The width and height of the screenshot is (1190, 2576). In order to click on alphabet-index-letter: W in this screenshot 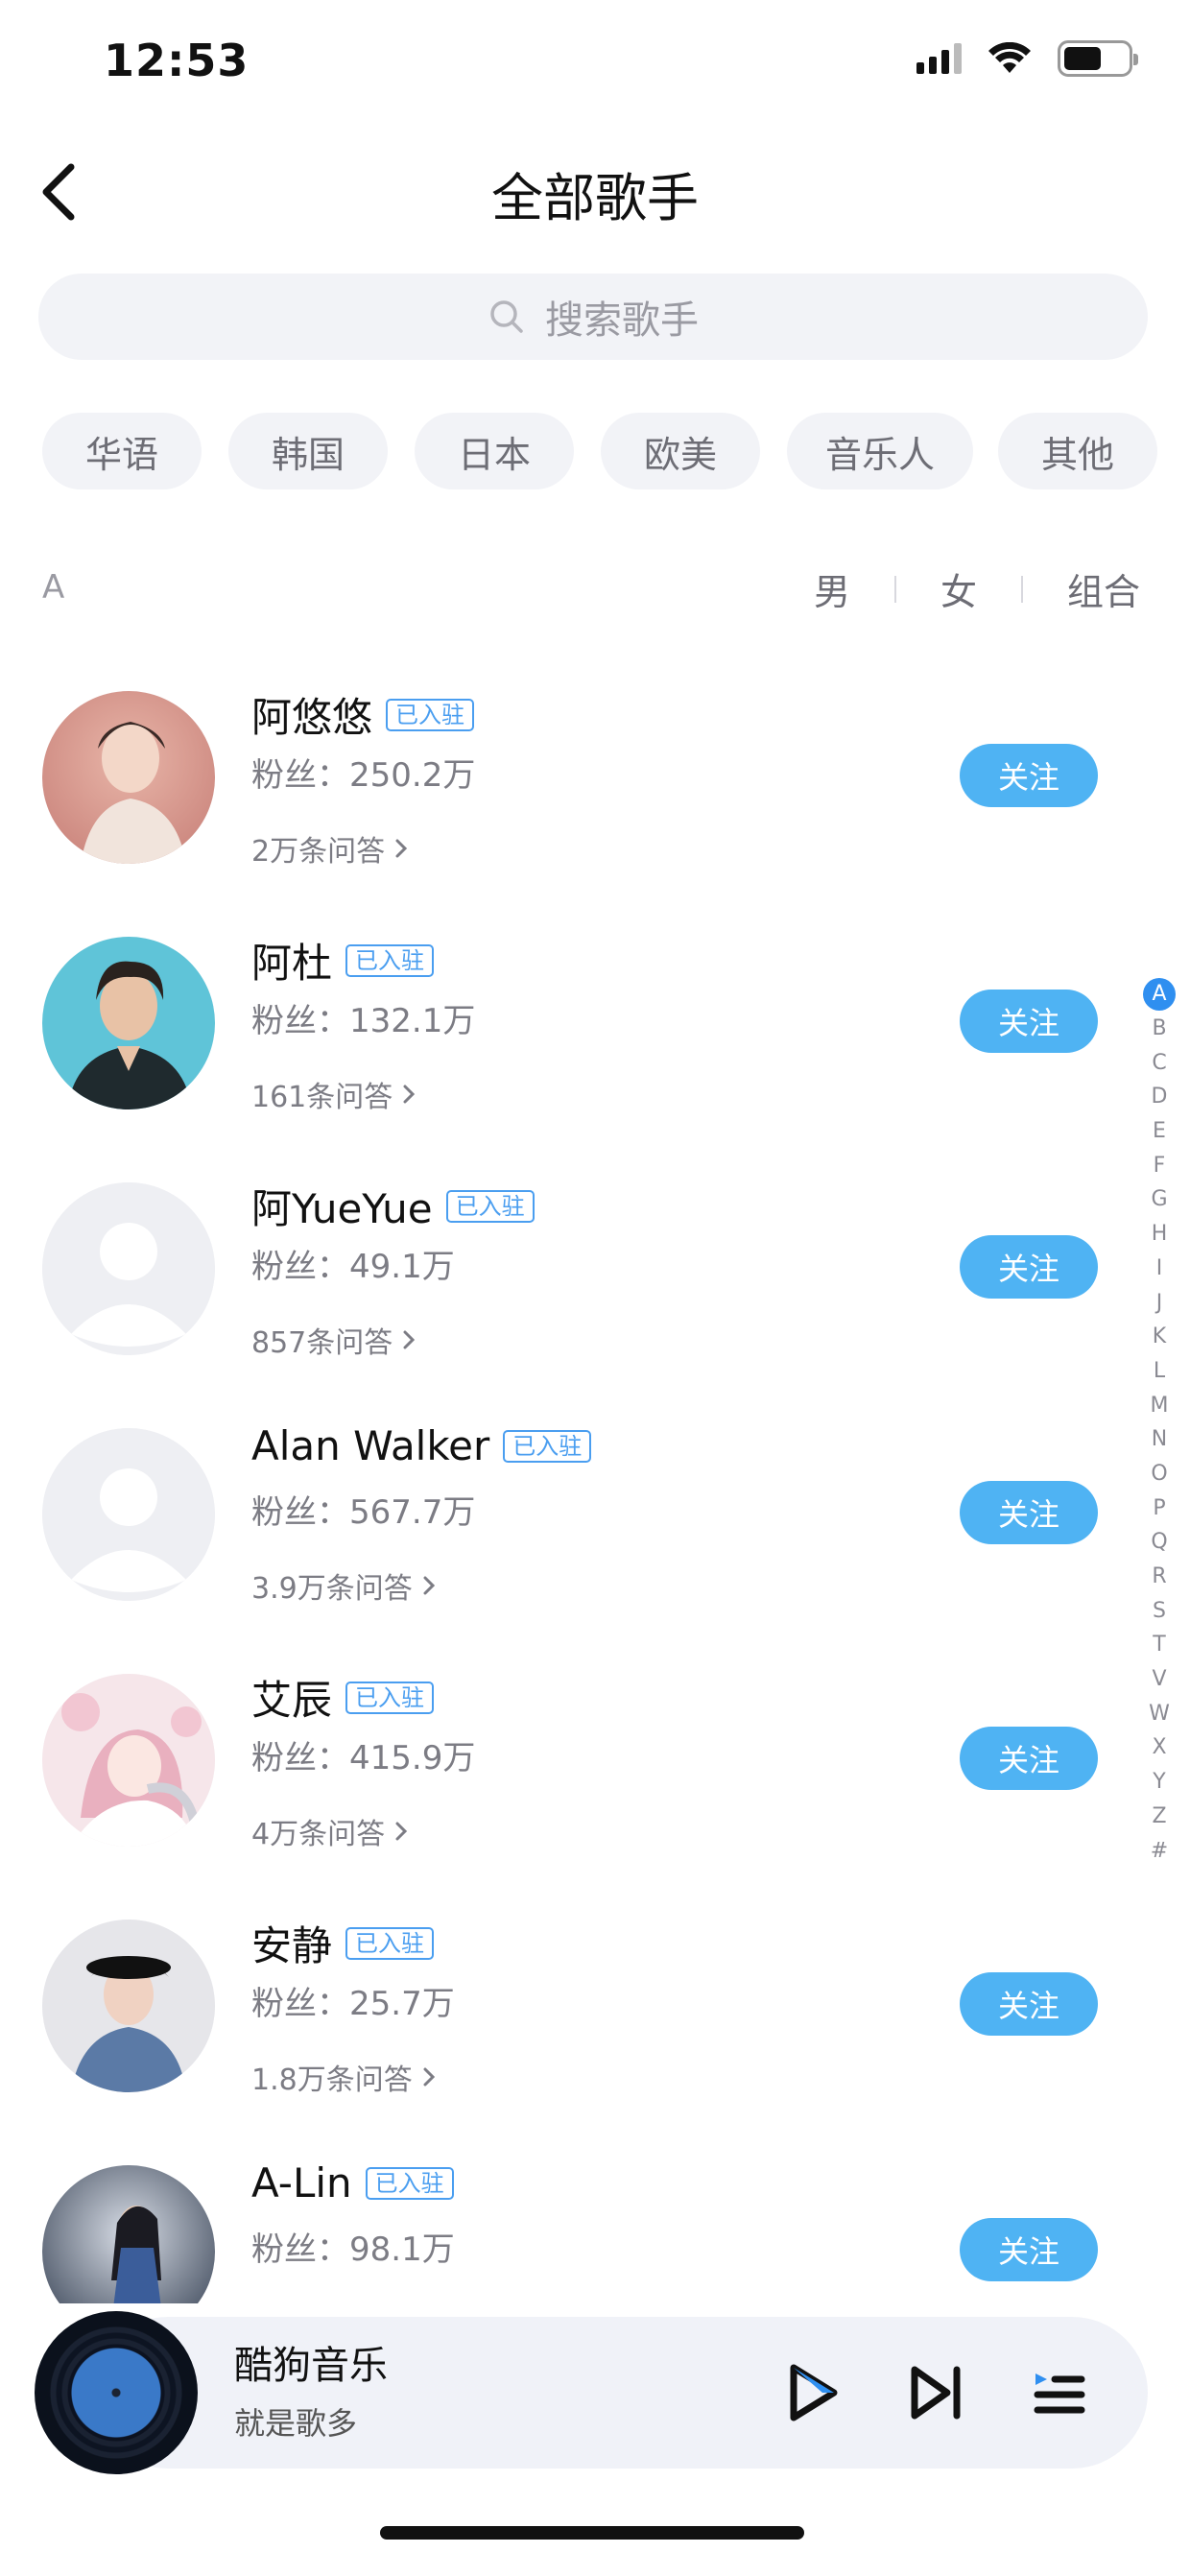, I will do `click(1160, 1714)`.